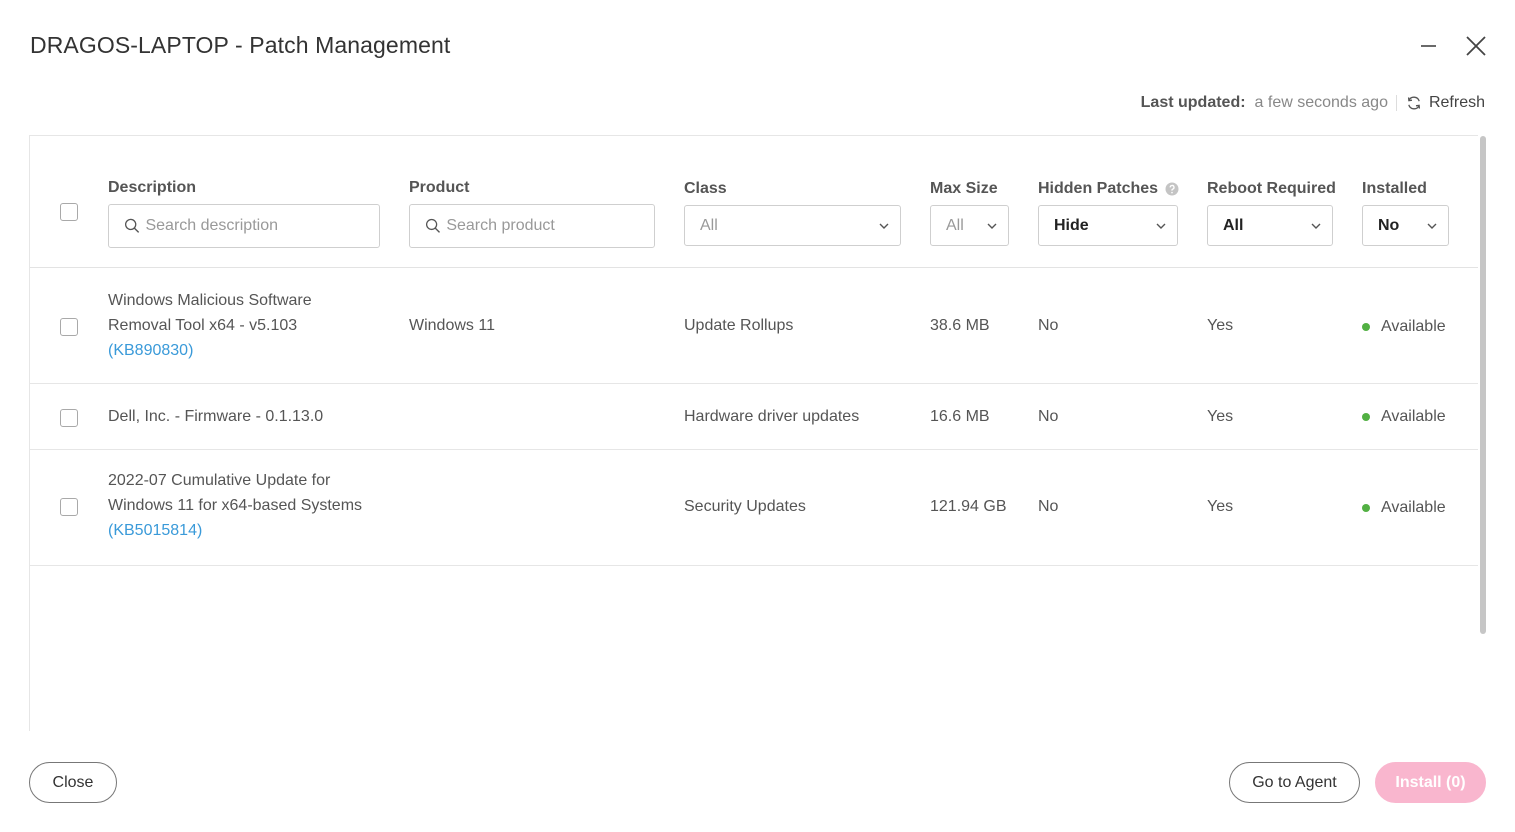 The height and width of the screenshot is (832, 1515). Describe the element at coordinates (1193, 102) in the screenshot. I see `last-updated-label: Last updated:` at that location.